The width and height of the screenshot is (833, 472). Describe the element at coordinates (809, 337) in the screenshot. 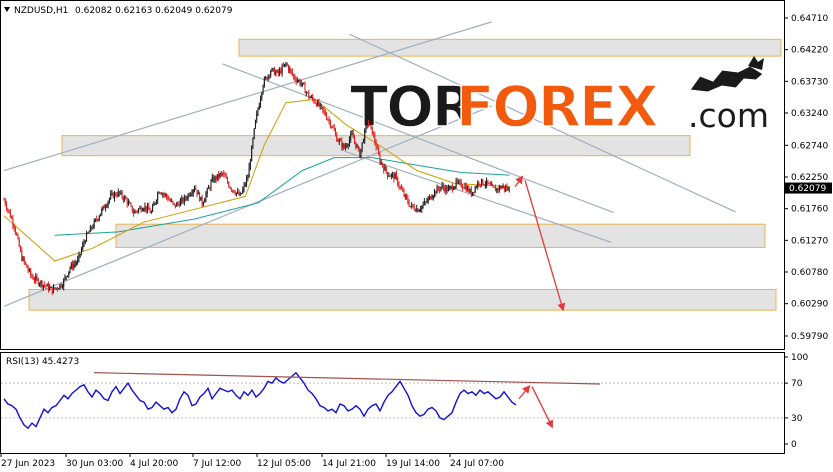

I see `price-tick-label: 0.59790` at that location.